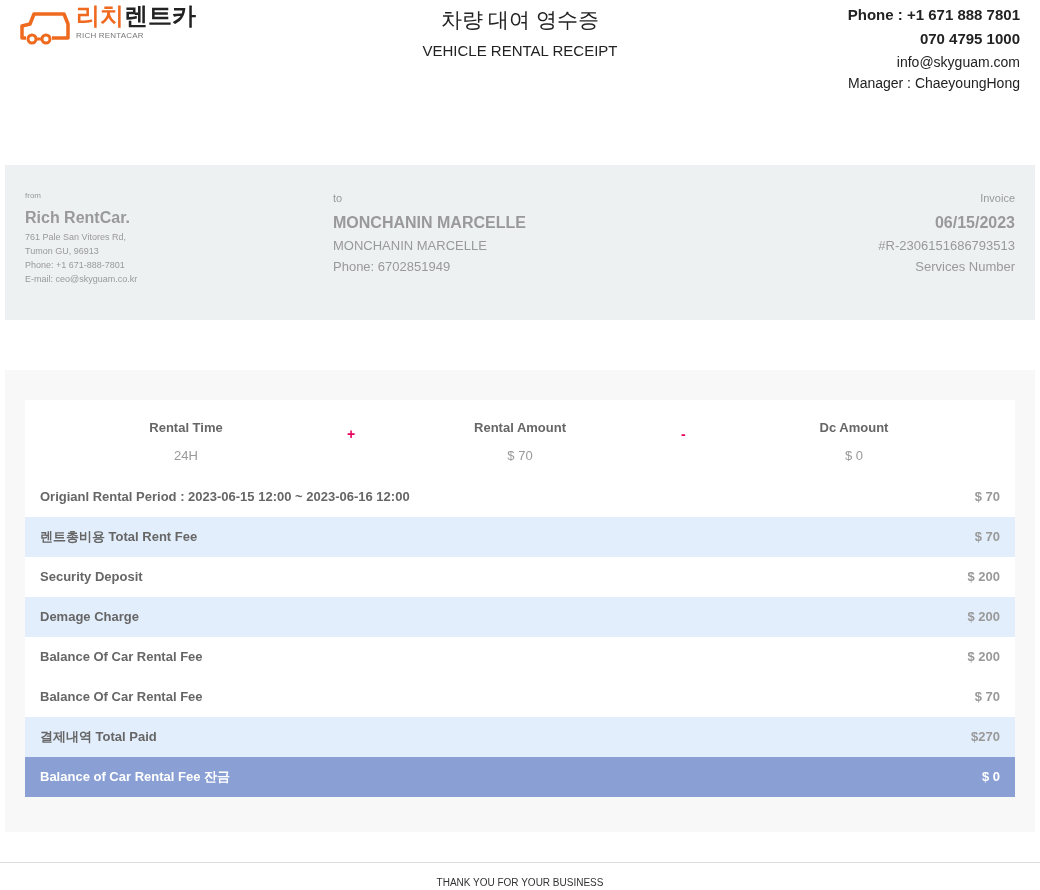 The image size is (1040, 890). Describe the element at coordinates (75, 265) in the screenshot. I see `sender-detail: Phone: +1 671-888-7801` at that location.